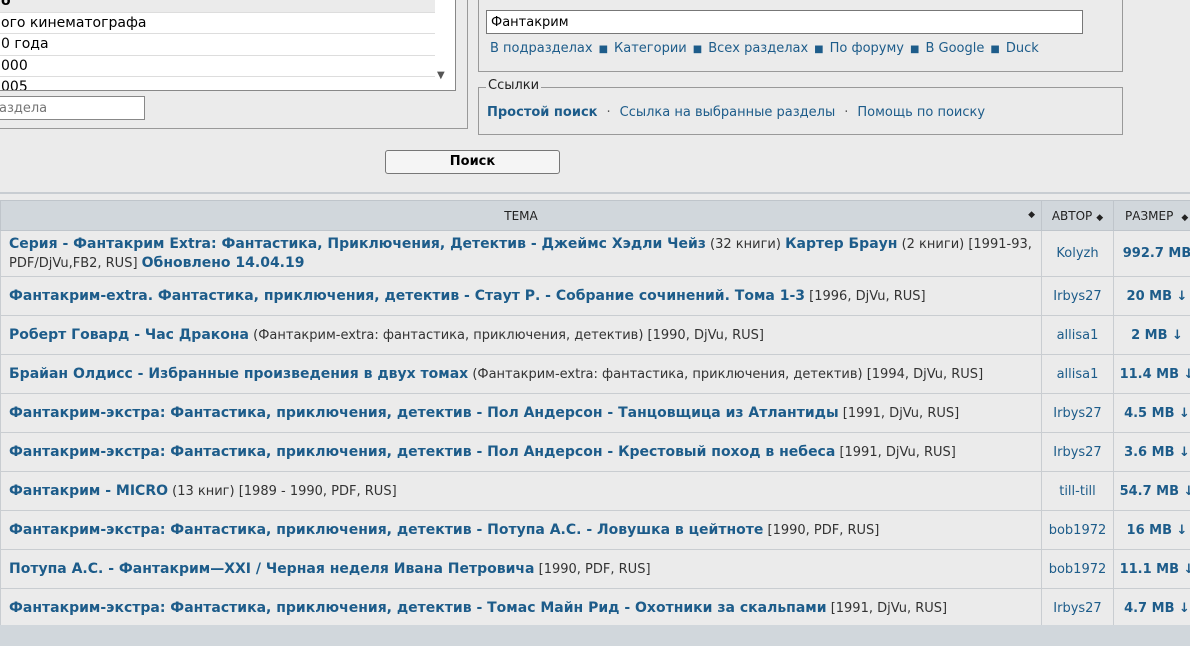  I want to click on scope-subsections-link: В подразделах, so click(541, 48).